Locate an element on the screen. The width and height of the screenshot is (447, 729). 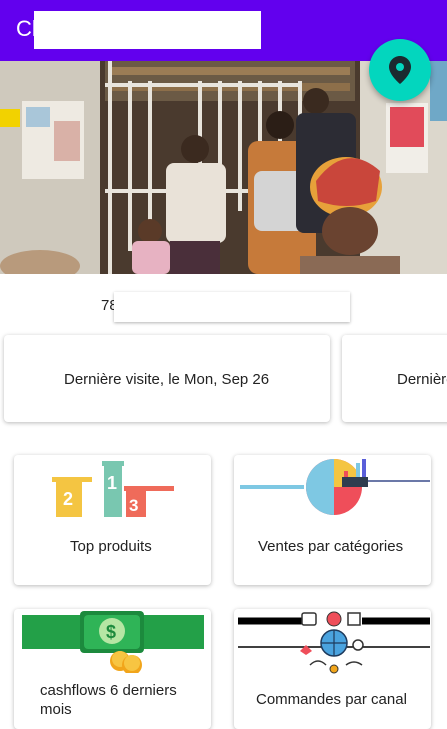
podium-icon: 2 1 3 is located at coordinates (113, 489).